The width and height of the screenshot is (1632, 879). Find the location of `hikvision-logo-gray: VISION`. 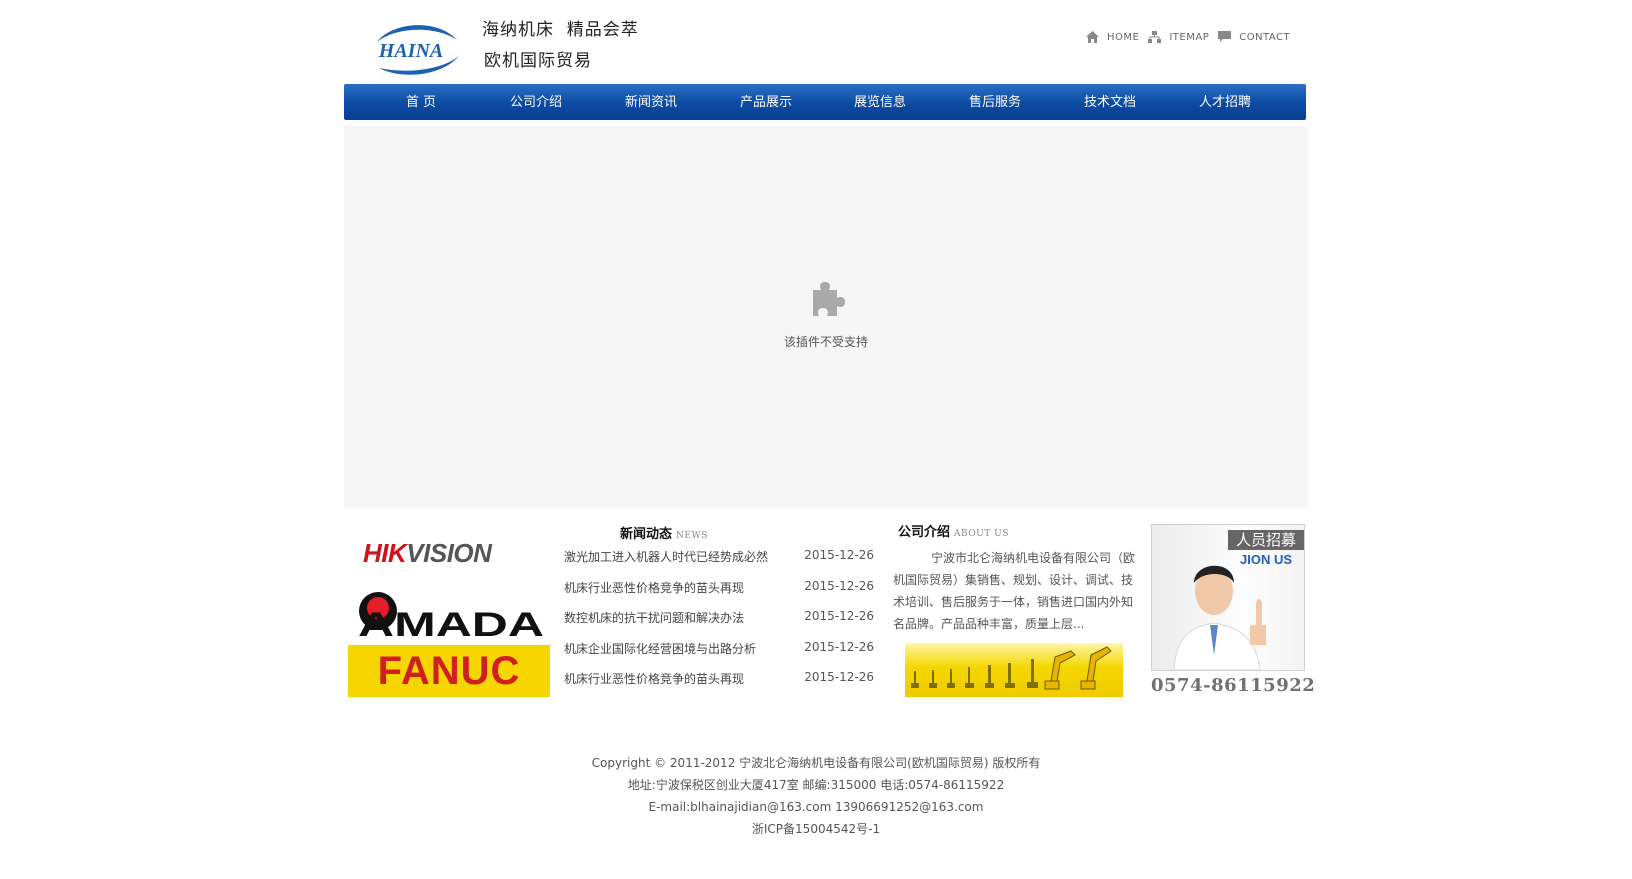

hikvision-logo-gray: VISION is located at coordinates (449, 553).